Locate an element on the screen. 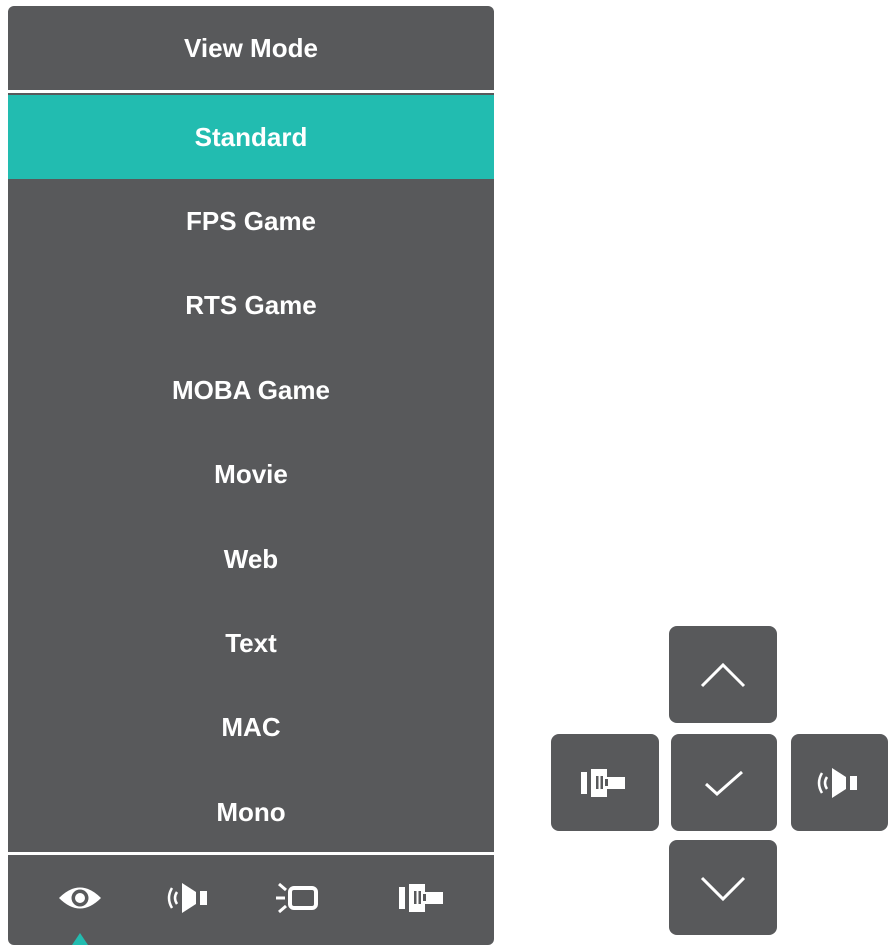 The image size is (888, 949). menu-item-mac: MAC is located at coordinates (251, 728).